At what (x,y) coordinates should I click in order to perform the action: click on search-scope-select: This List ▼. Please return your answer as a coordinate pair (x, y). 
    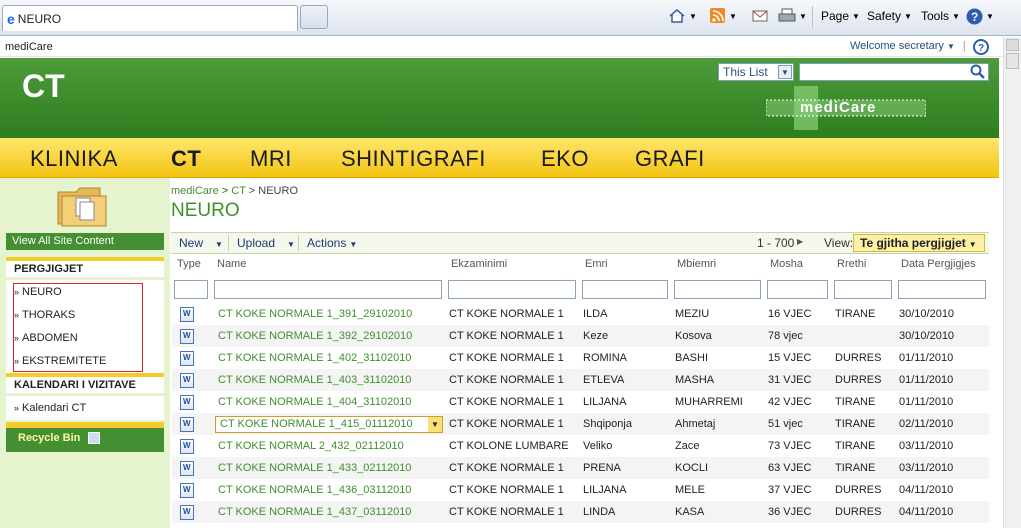
    Looking at the image, I should click on (756, 72).